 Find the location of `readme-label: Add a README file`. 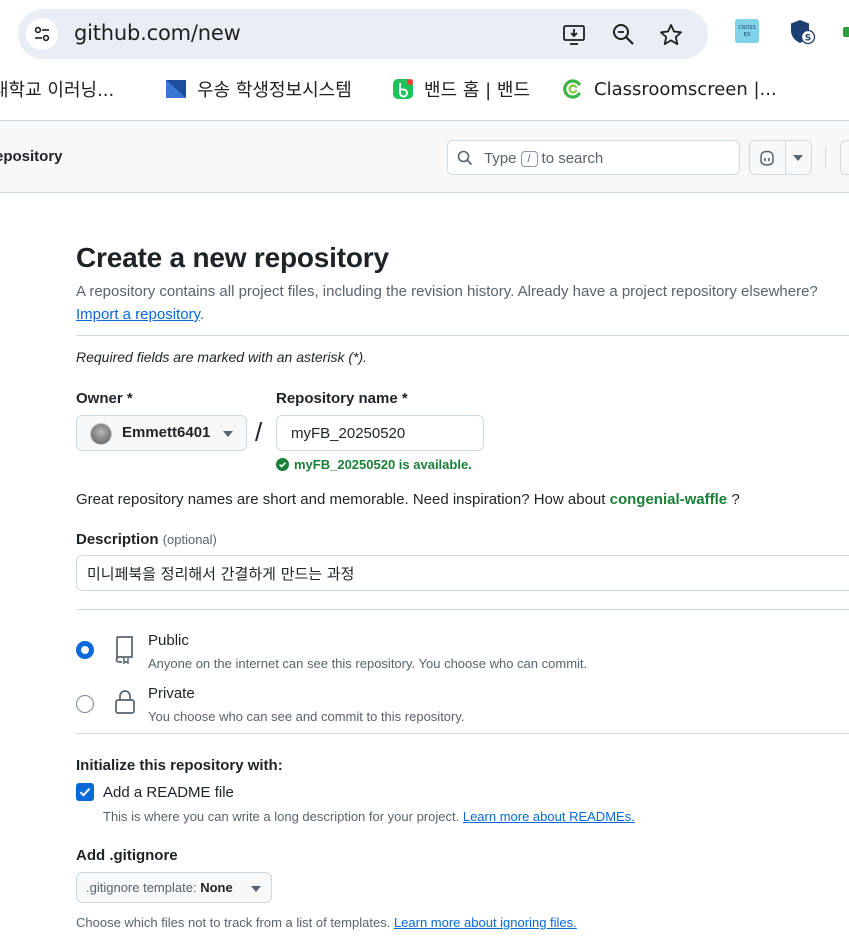

readme-label: Add a README file is located at coordinates (168, 792).